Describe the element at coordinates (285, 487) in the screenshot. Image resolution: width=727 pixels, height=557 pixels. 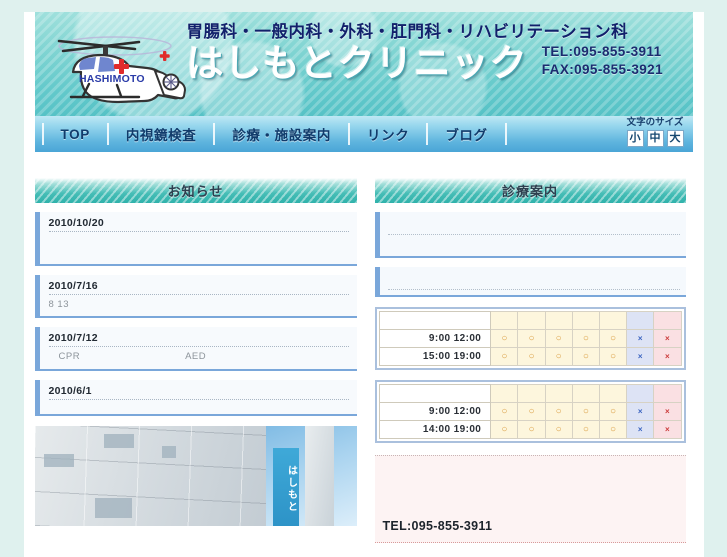
I see `photo-banner: はしもと` at that location.